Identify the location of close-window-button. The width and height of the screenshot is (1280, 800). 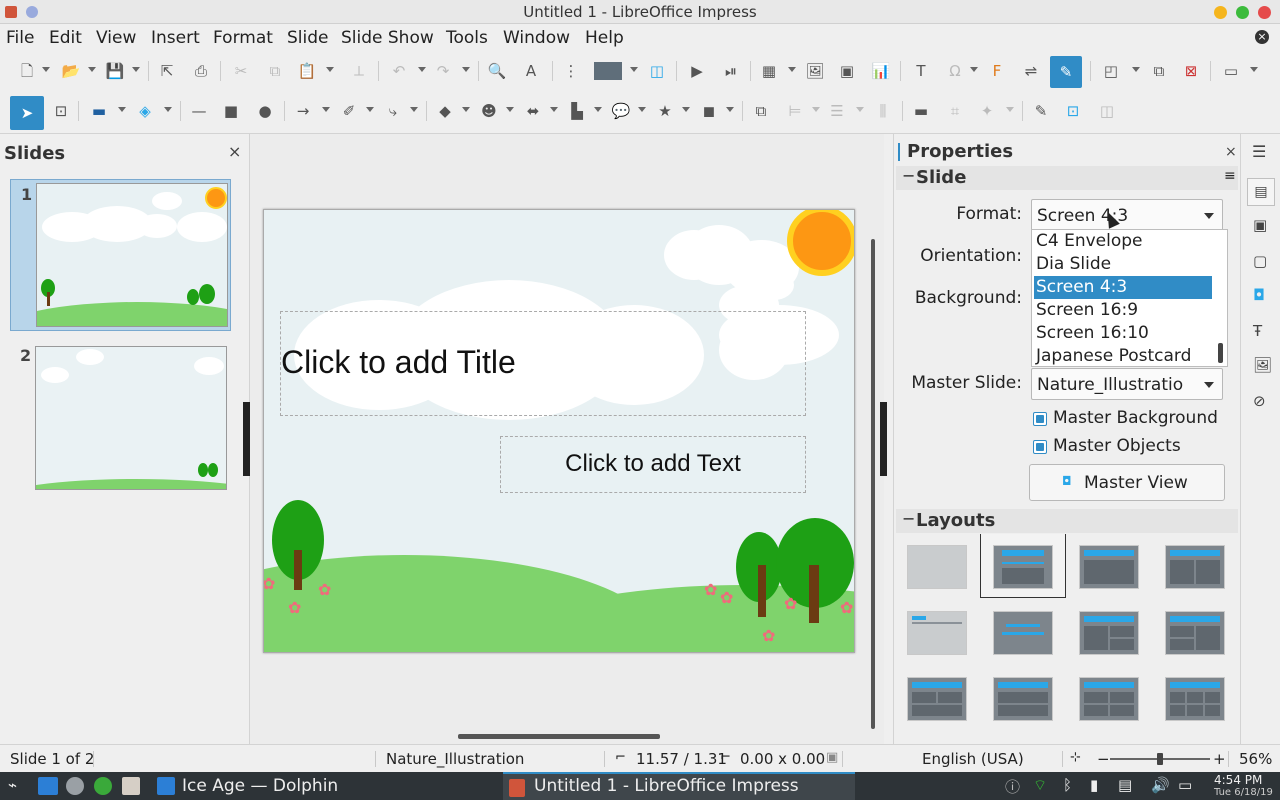
(1264, 12).